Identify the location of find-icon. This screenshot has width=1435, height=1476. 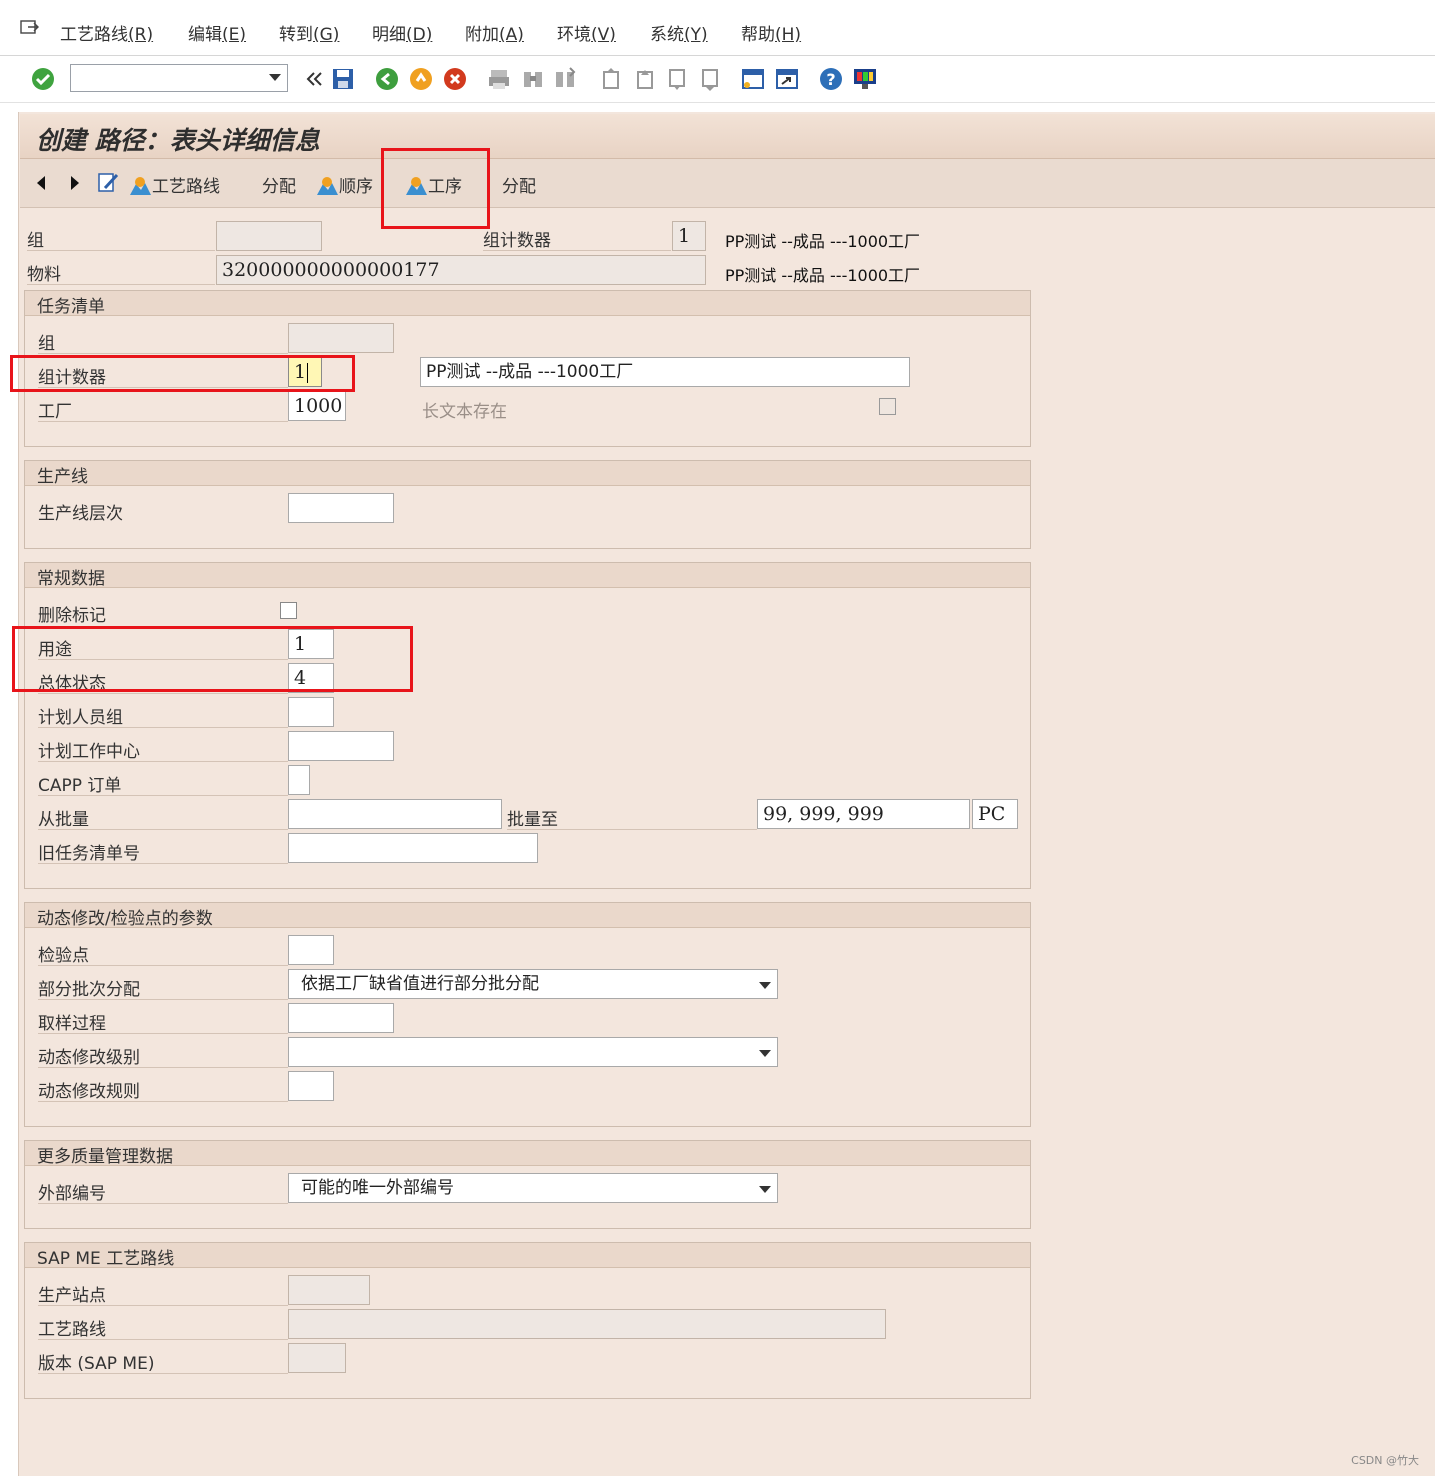
(533, 79).